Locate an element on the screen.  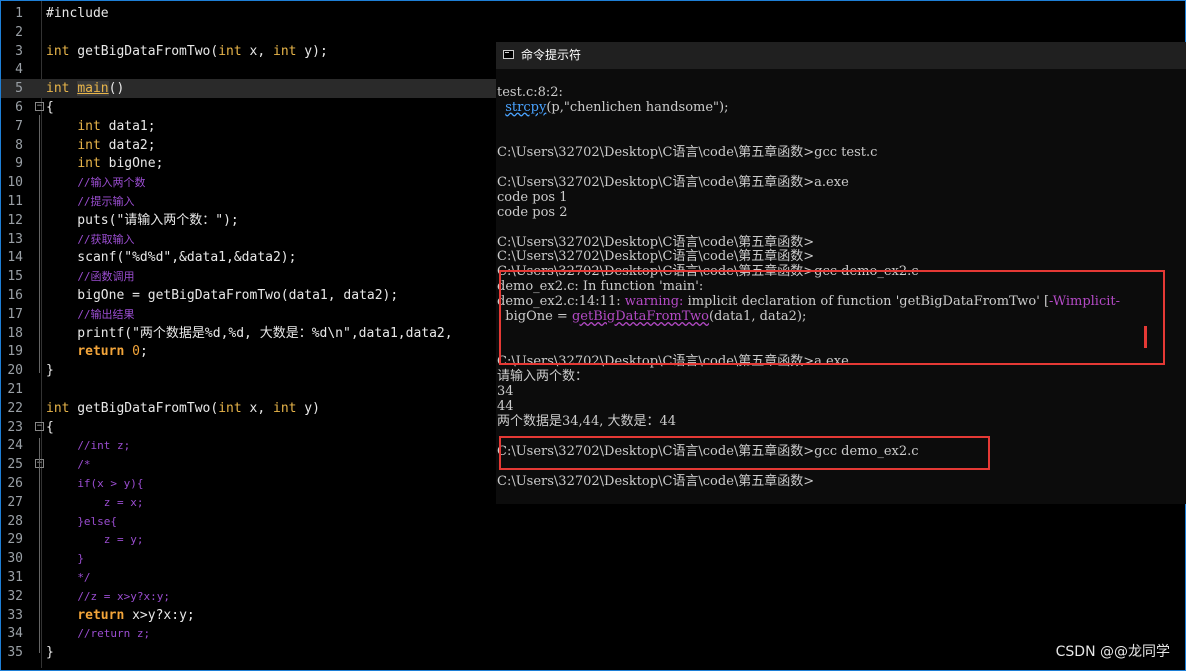
line-number: 33 is located at coordinates (15, 615).